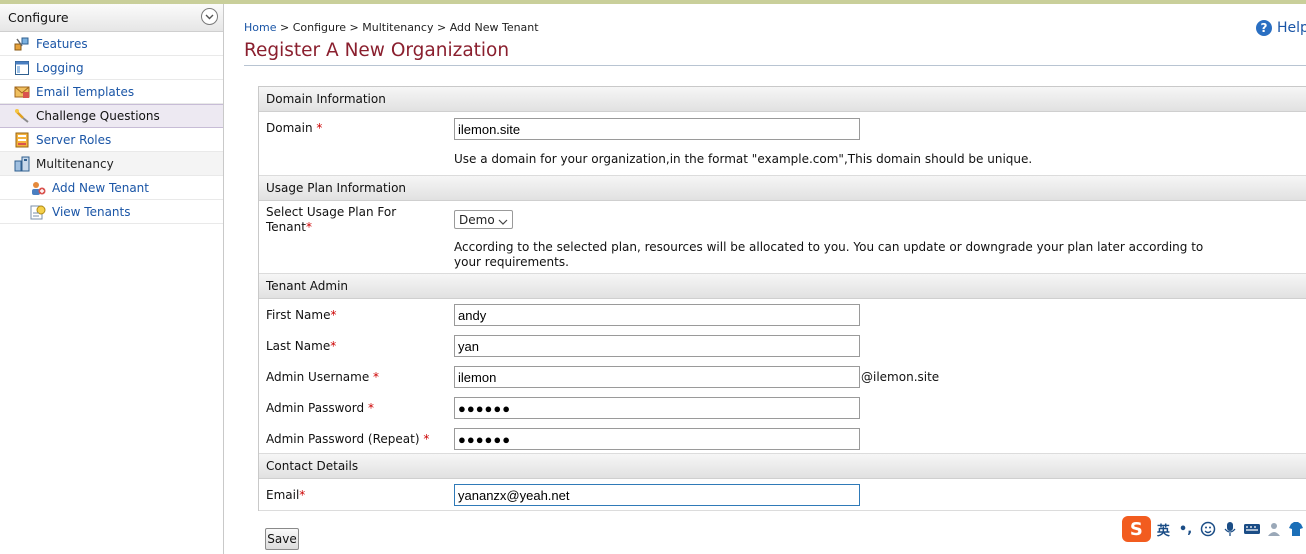 This screenshot has height=554, width=1306. What do you see at coordinates (22, 164) in the screenshot?
I see `multitenancy-icon` at bounding box center [22, 164].